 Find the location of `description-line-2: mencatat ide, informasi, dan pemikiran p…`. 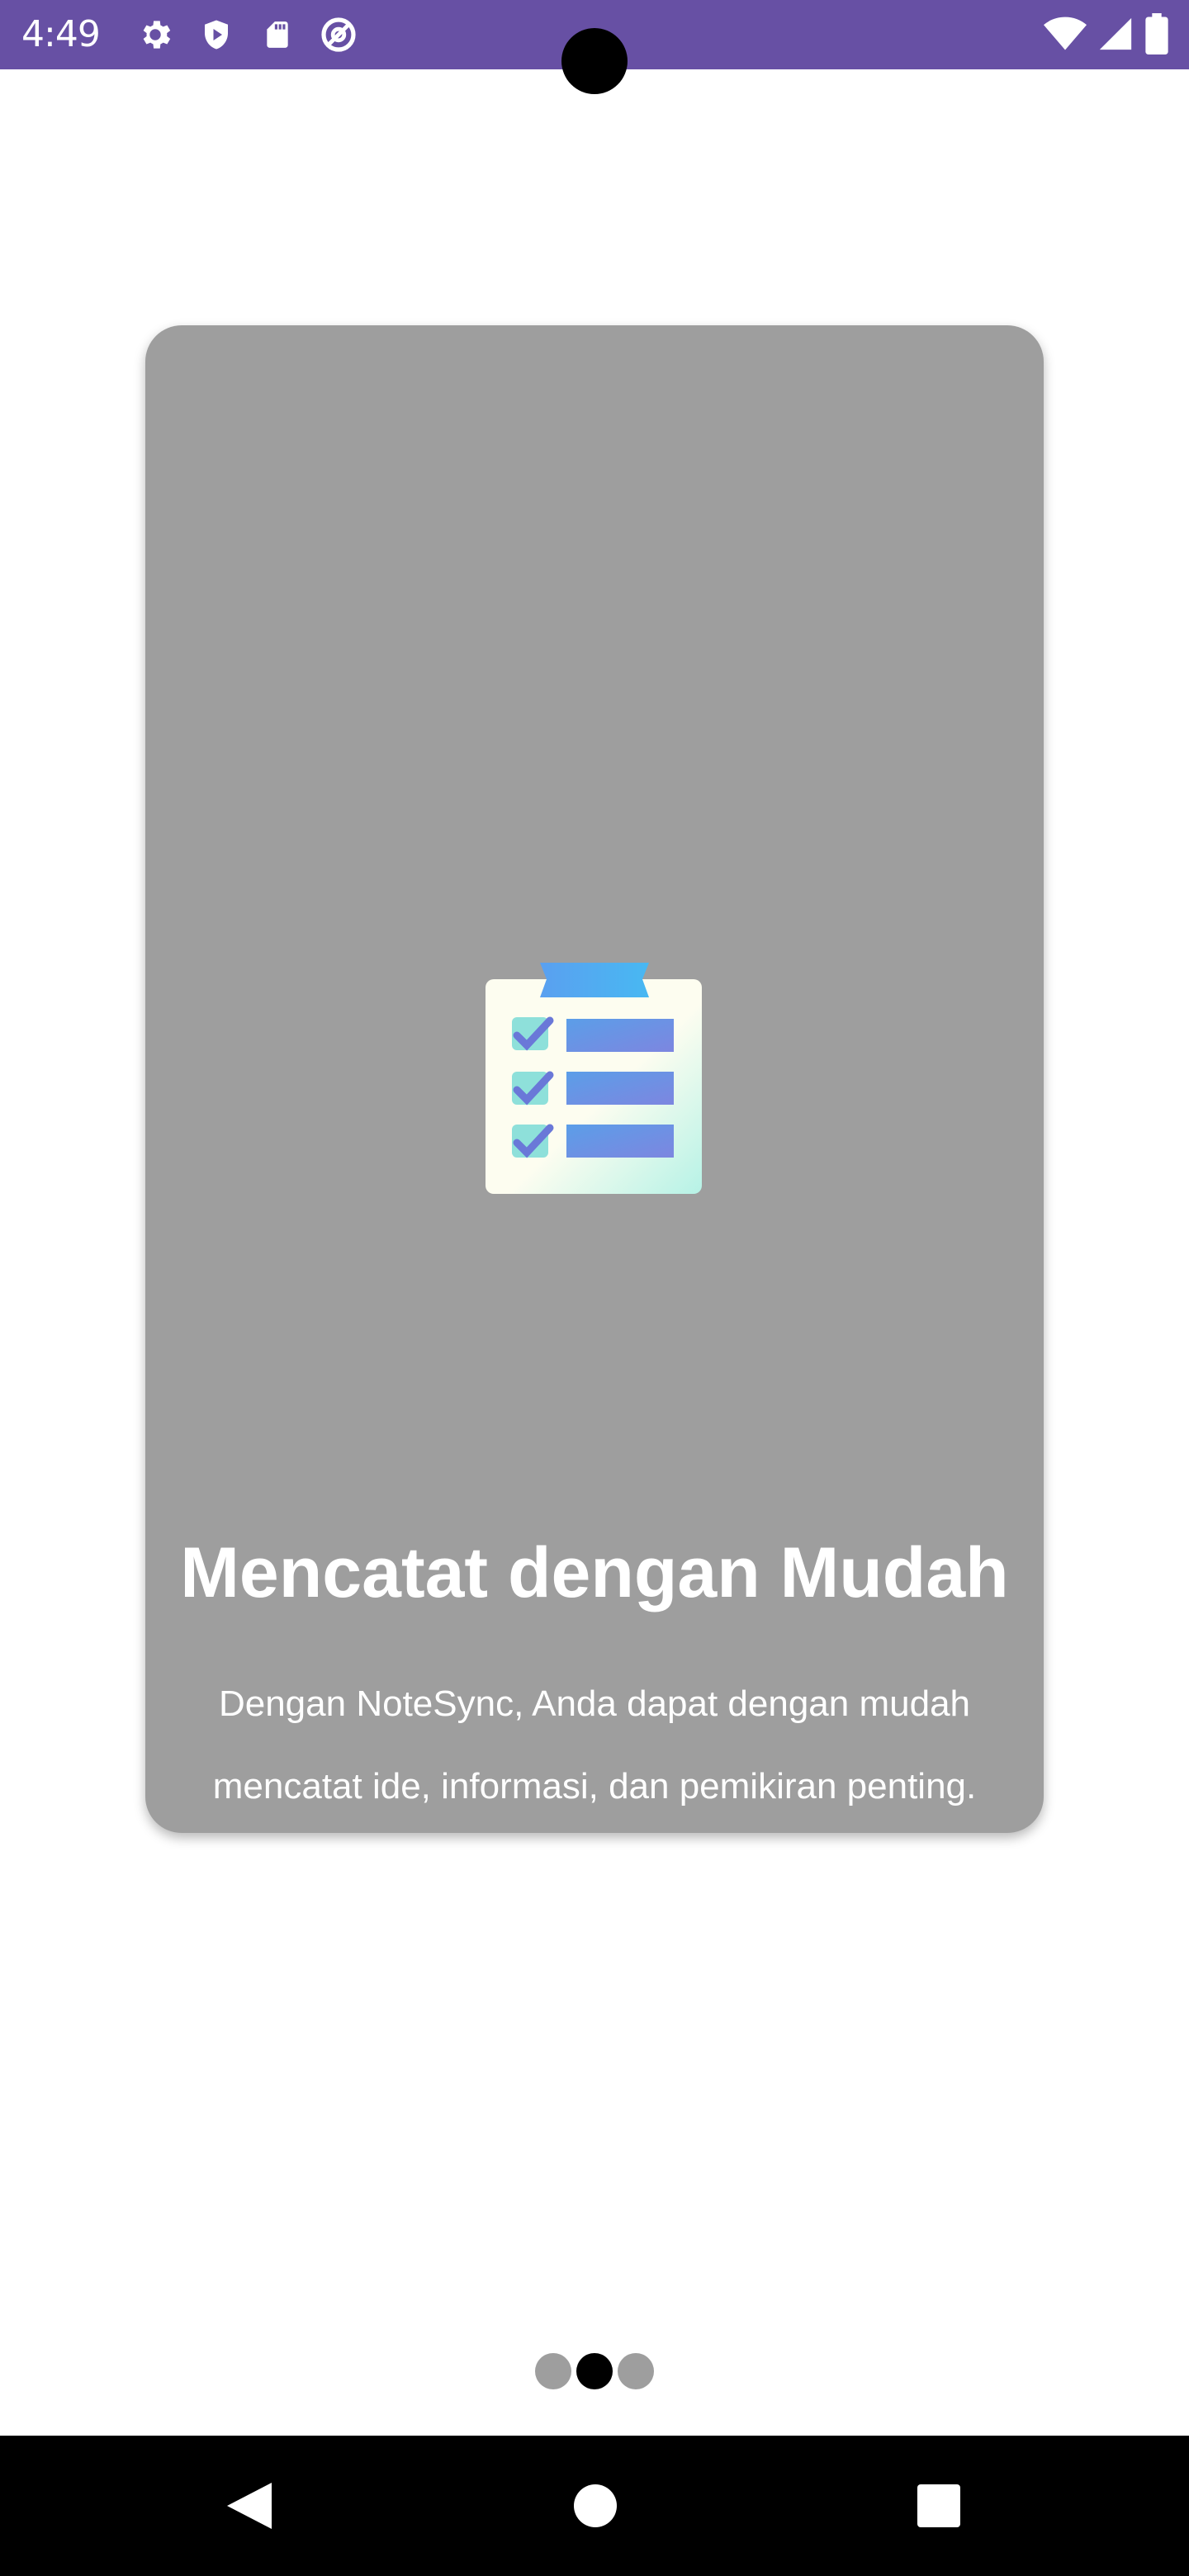

description-line-2: mencatat ide, informasi, dan pemikiran p… is located at coordinates (594, 1786).